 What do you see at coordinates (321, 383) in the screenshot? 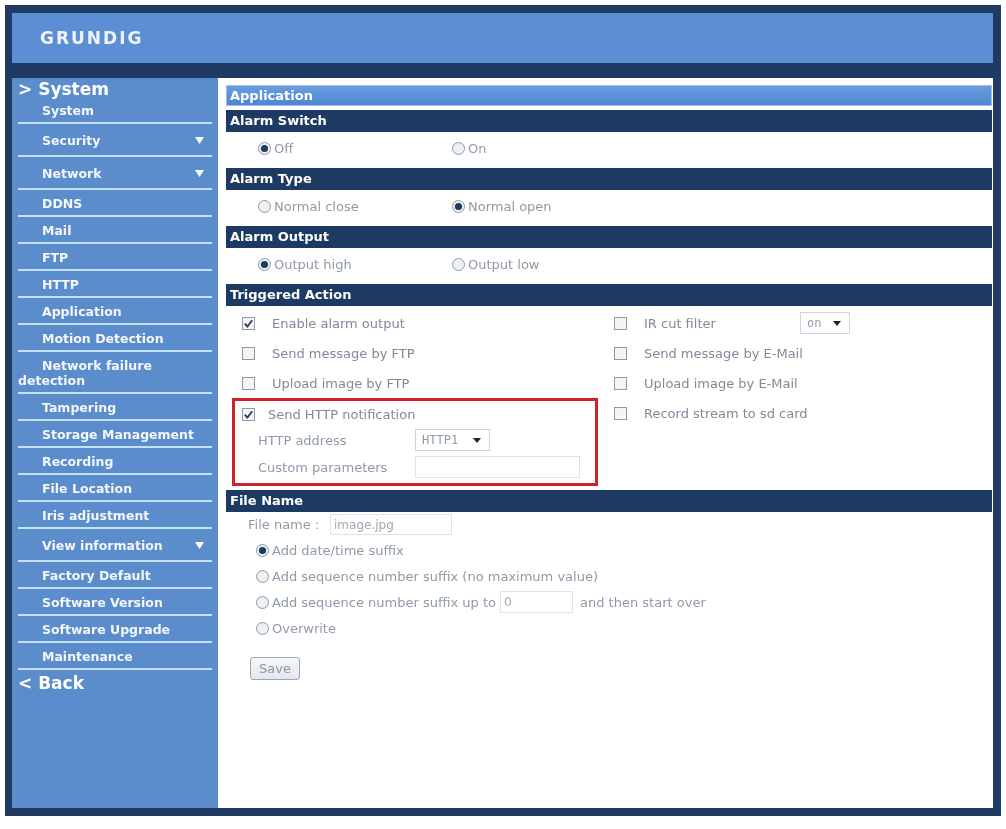
I see `checkbox-option: Upload image by FTP` at bounding box center [321, 383].